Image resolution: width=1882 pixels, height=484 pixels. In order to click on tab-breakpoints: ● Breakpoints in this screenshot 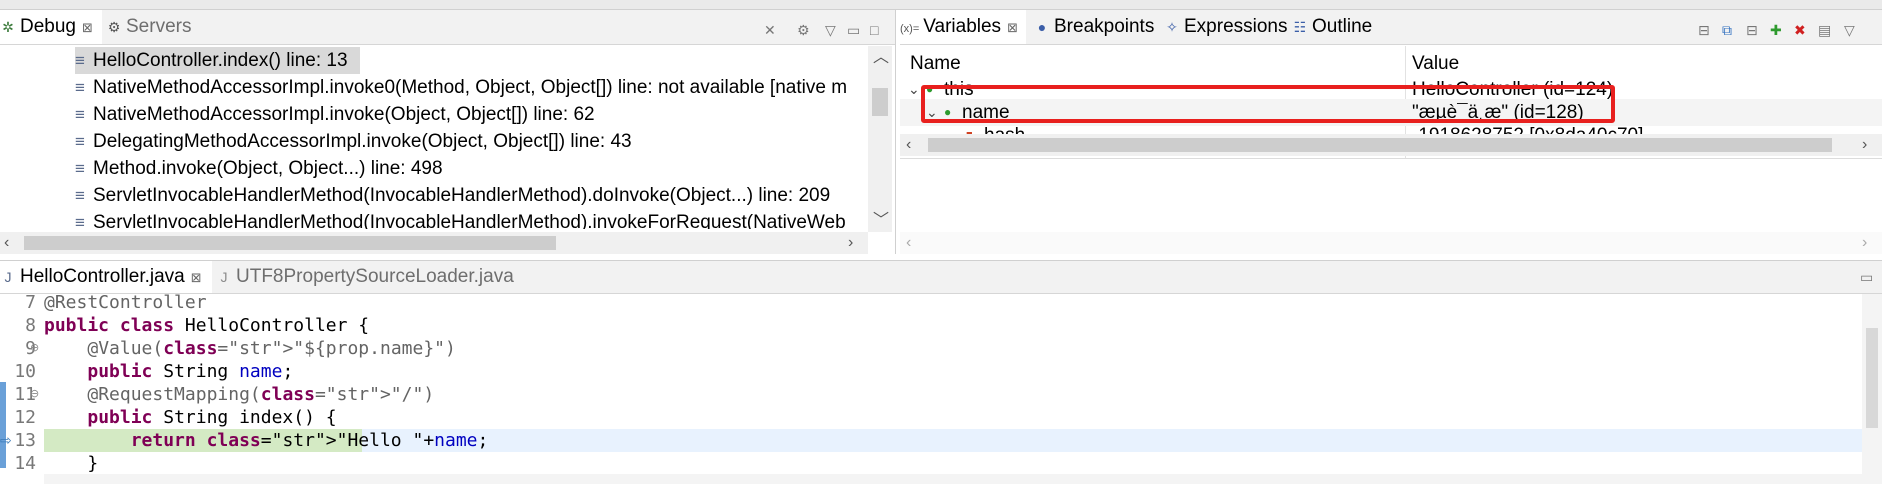, I will do `click(1094, 27)`.